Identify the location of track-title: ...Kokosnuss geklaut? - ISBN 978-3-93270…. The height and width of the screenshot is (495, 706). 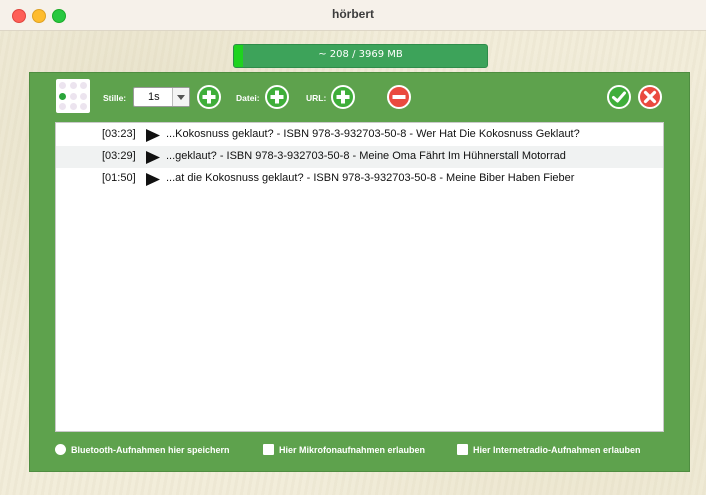
(373, 134).